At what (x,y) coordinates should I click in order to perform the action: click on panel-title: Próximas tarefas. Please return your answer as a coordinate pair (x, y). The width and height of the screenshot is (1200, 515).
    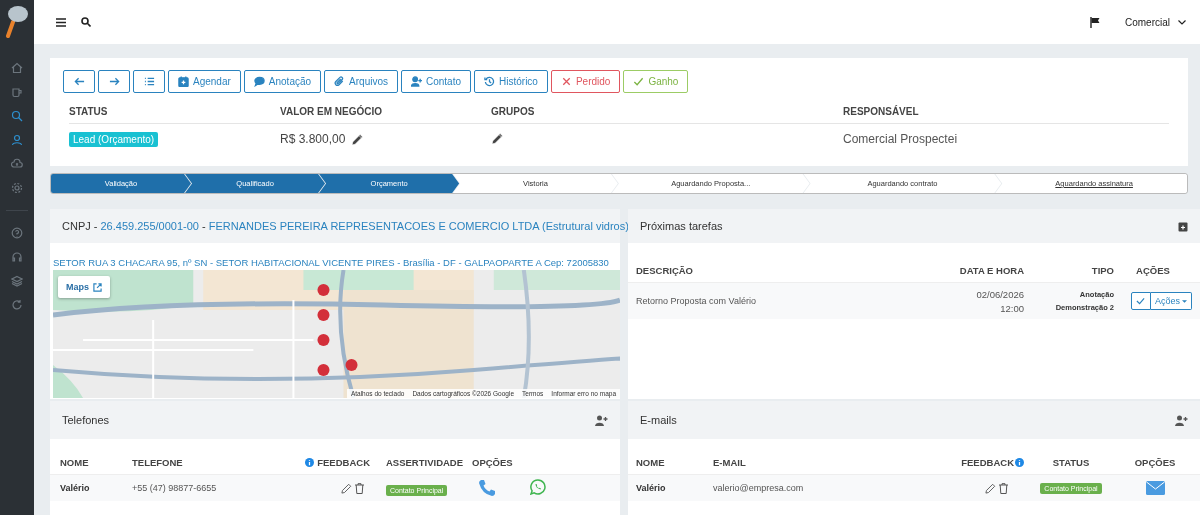
    Looking at the image, I should click on (681, 226).